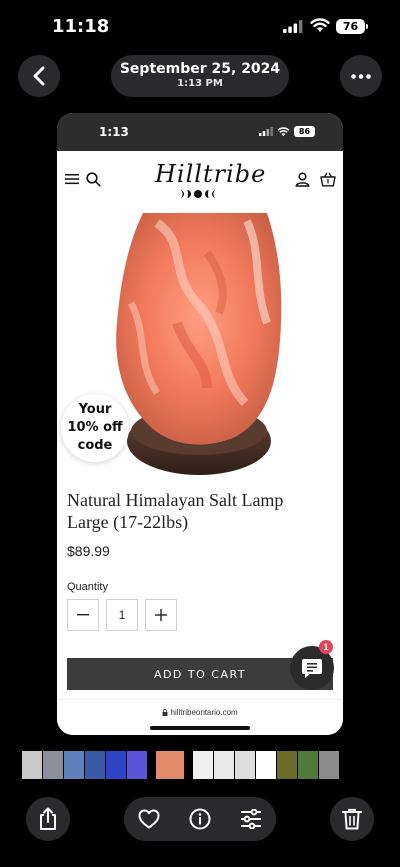 The image size is (400, 867). What do you see at coordinates (200, 132) in the screenshot?
I see `inner-status-bar: 1:13 86` at bounding box center [200, 132].